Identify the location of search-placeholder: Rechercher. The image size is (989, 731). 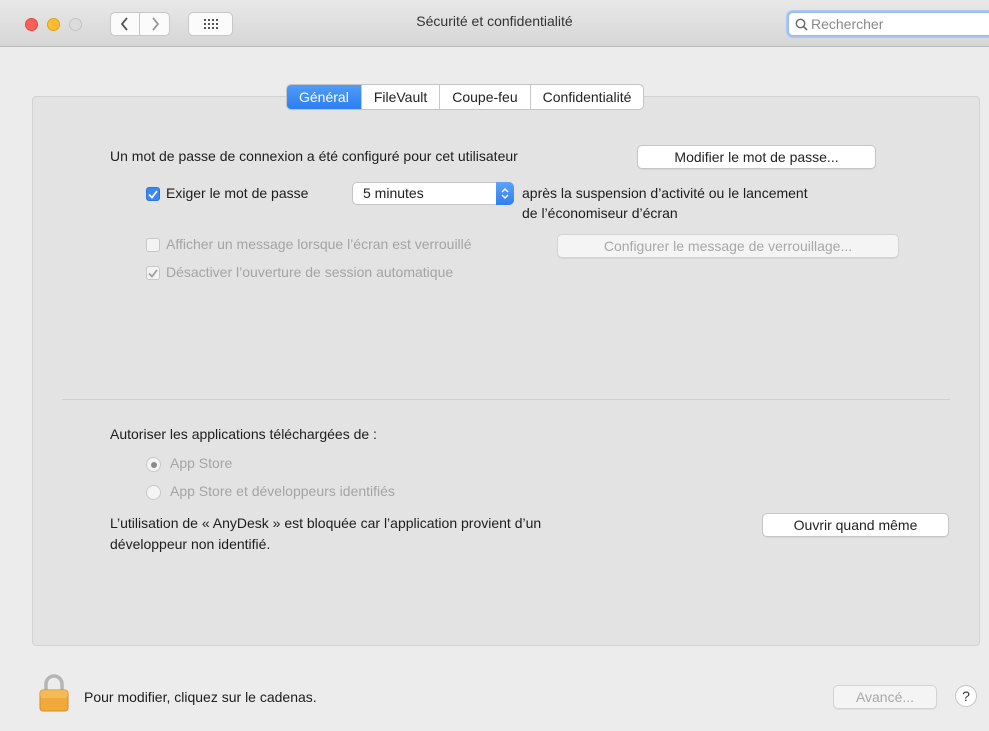
(847, 24).